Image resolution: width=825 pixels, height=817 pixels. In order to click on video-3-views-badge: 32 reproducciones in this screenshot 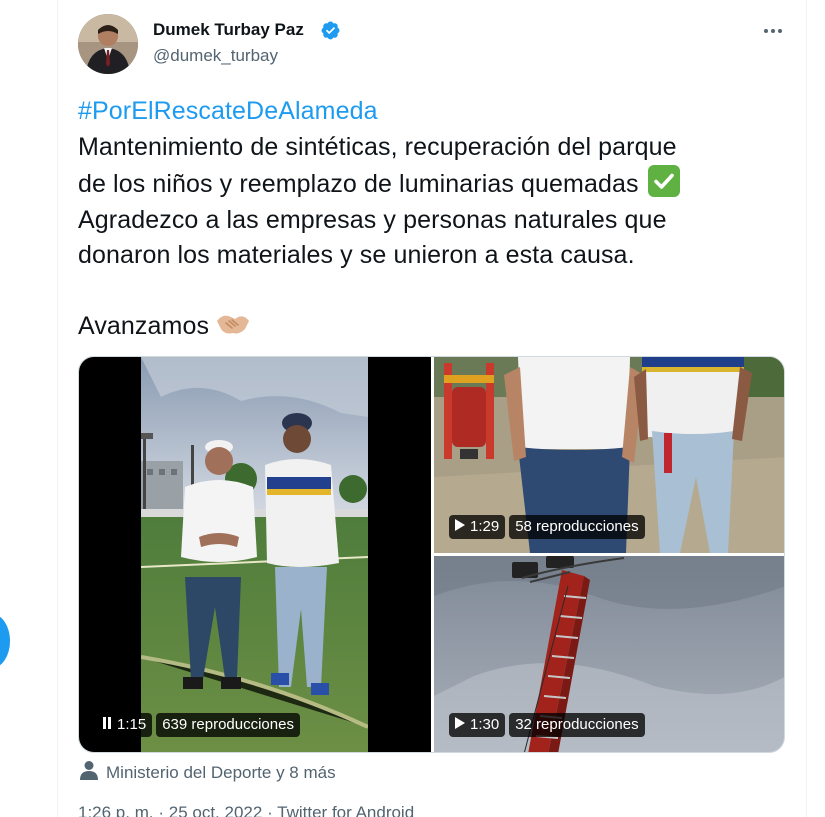, I will do `click(577, 725)`.